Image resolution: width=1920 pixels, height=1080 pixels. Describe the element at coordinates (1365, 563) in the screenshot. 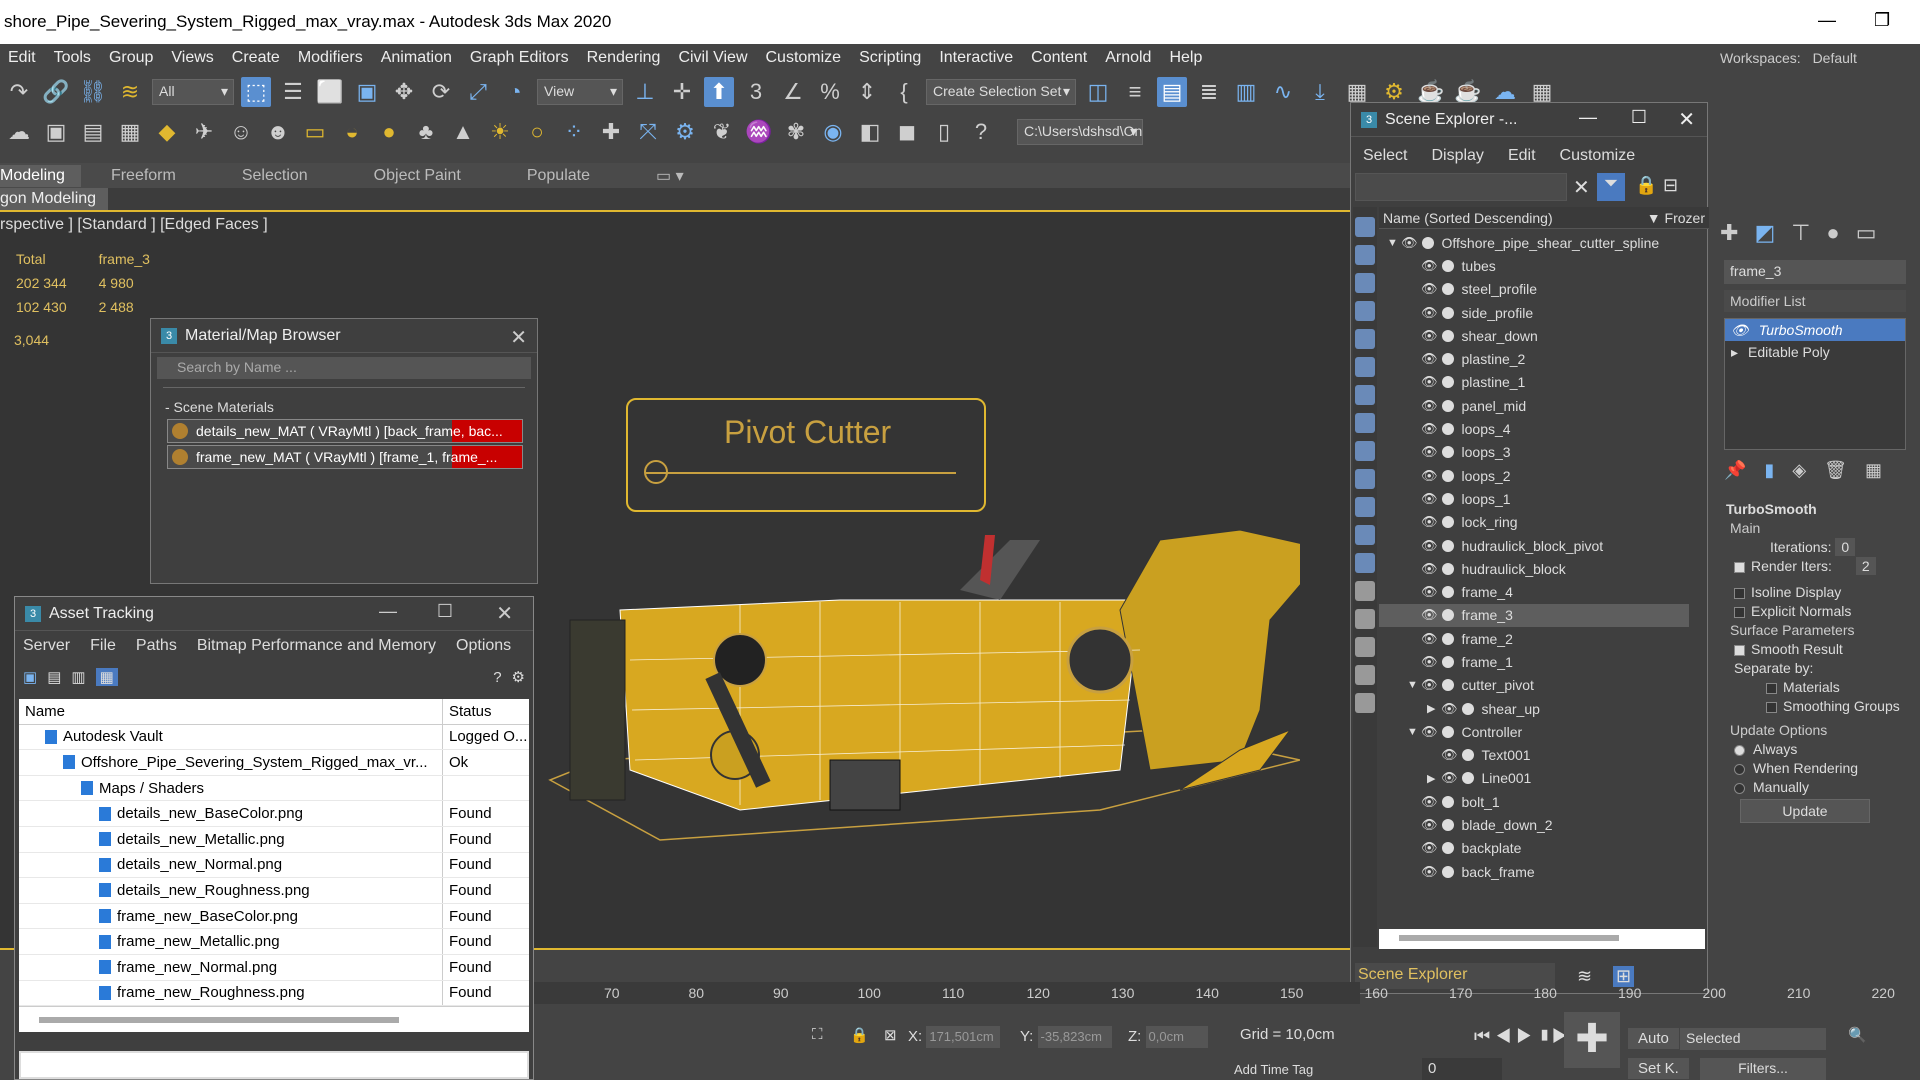

I see `hidden-filter-icon` at that location.